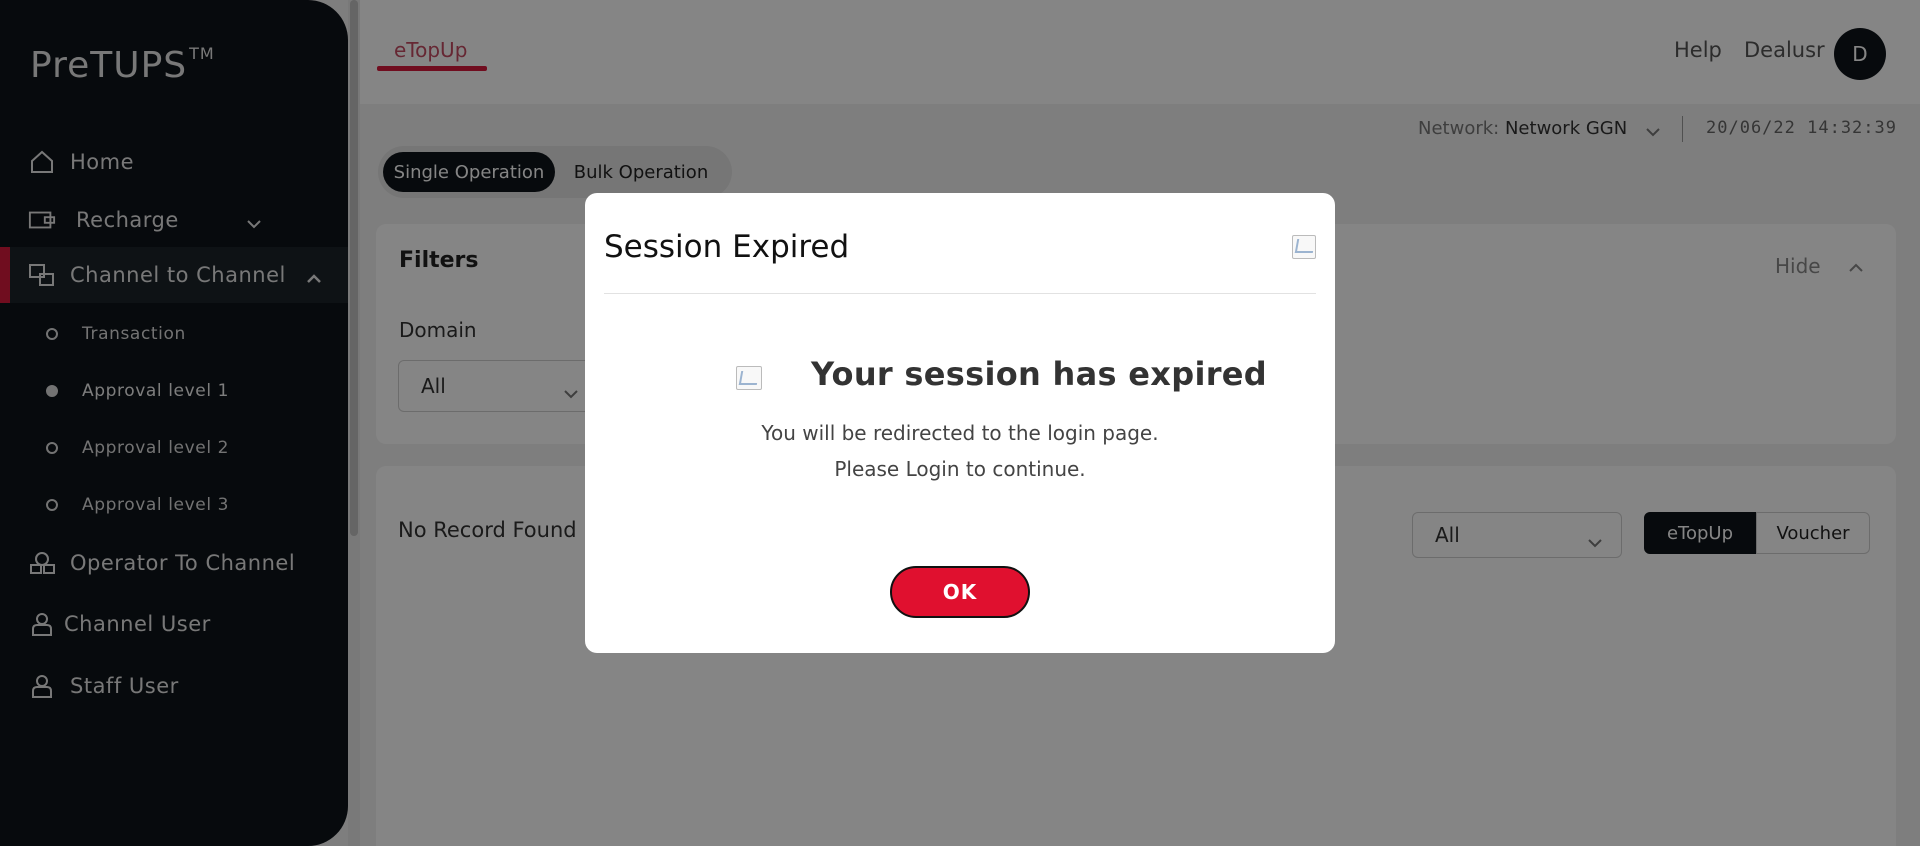  What do you see at coordinates (960, 469) in the screenshot?
I see `modal-message-line2: Please Login to continue.` at bounding box center [960, 469].